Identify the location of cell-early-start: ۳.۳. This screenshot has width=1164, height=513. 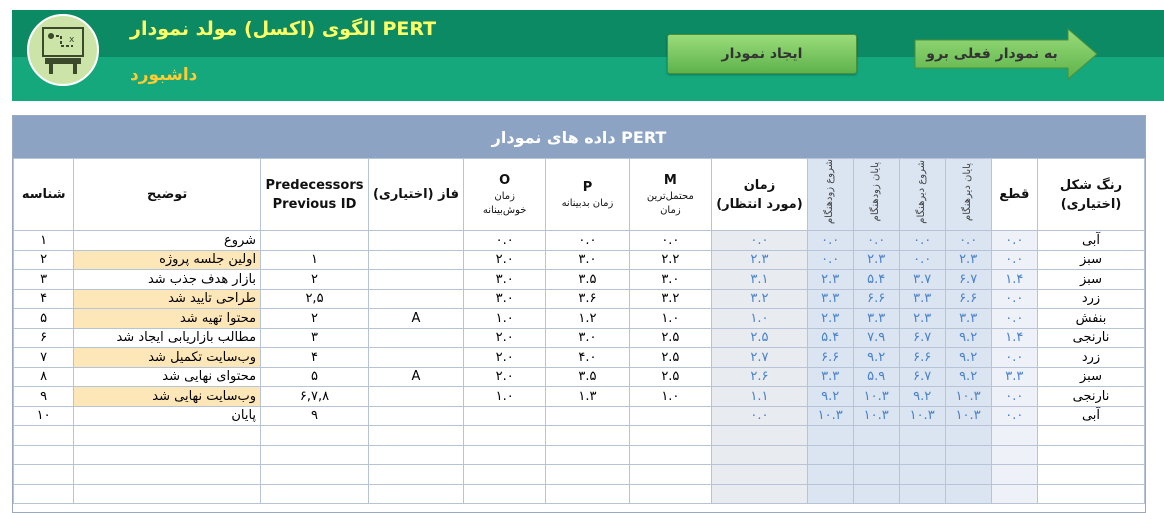
(830, 299).